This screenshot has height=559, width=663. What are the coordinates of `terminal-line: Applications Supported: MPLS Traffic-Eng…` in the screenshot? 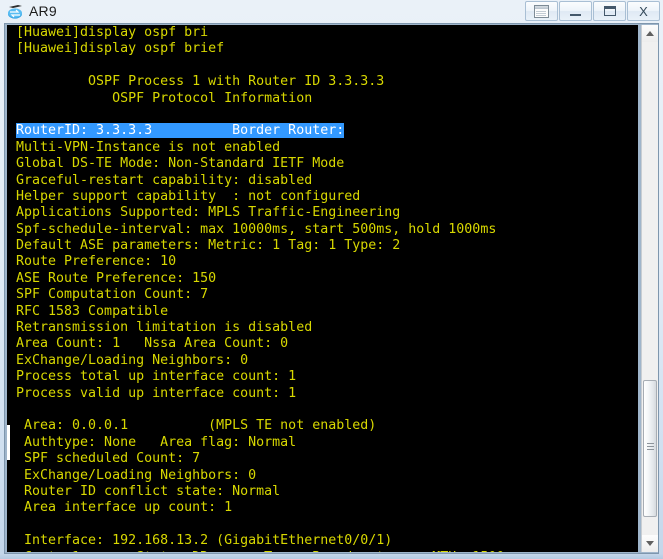 It's located at (208, 213).